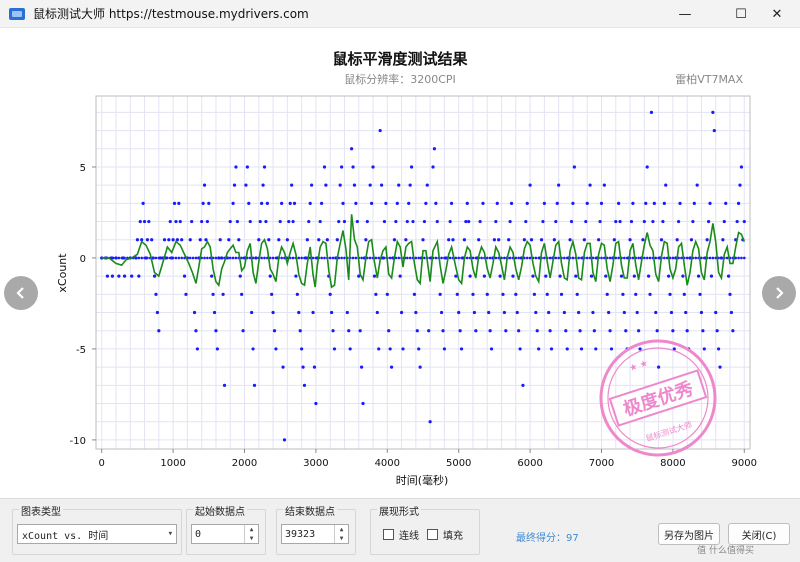 Image resolution: width=800 pixels, height=562 pixels. What do you see at coordinates (779, 293) in the screenshot?
I see `next-chart-button` at bounding box center [779, 293].